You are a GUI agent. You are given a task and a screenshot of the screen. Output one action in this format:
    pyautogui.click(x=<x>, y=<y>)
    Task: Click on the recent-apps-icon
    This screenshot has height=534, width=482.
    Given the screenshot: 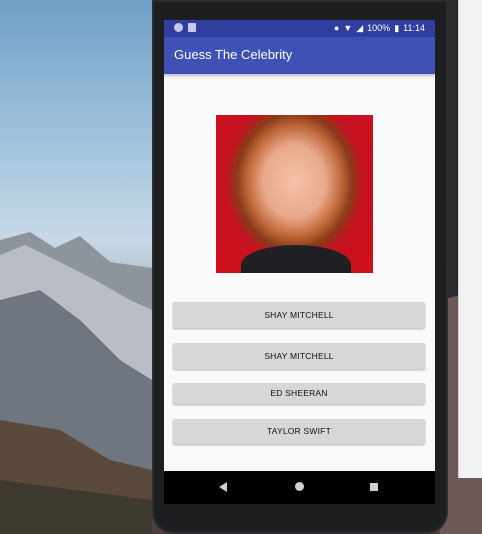 What is the action you would take?
    pyautogui.click(x=374, y=487)
    